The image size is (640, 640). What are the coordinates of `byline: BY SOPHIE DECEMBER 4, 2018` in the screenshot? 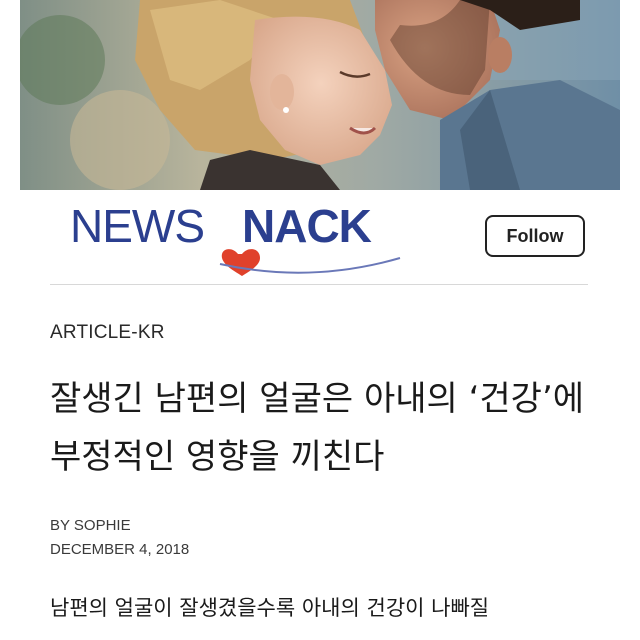 It's located at (119, 538).